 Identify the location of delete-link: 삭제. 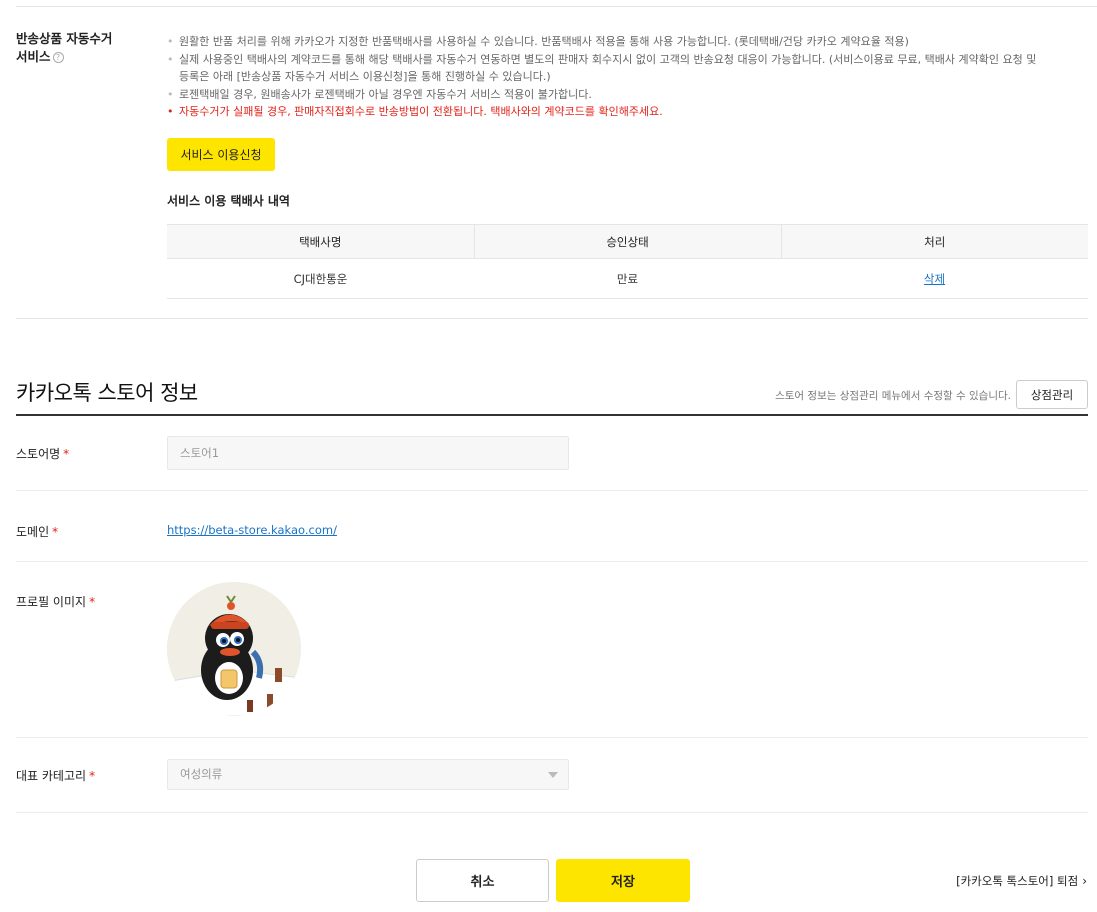
(934, 279).